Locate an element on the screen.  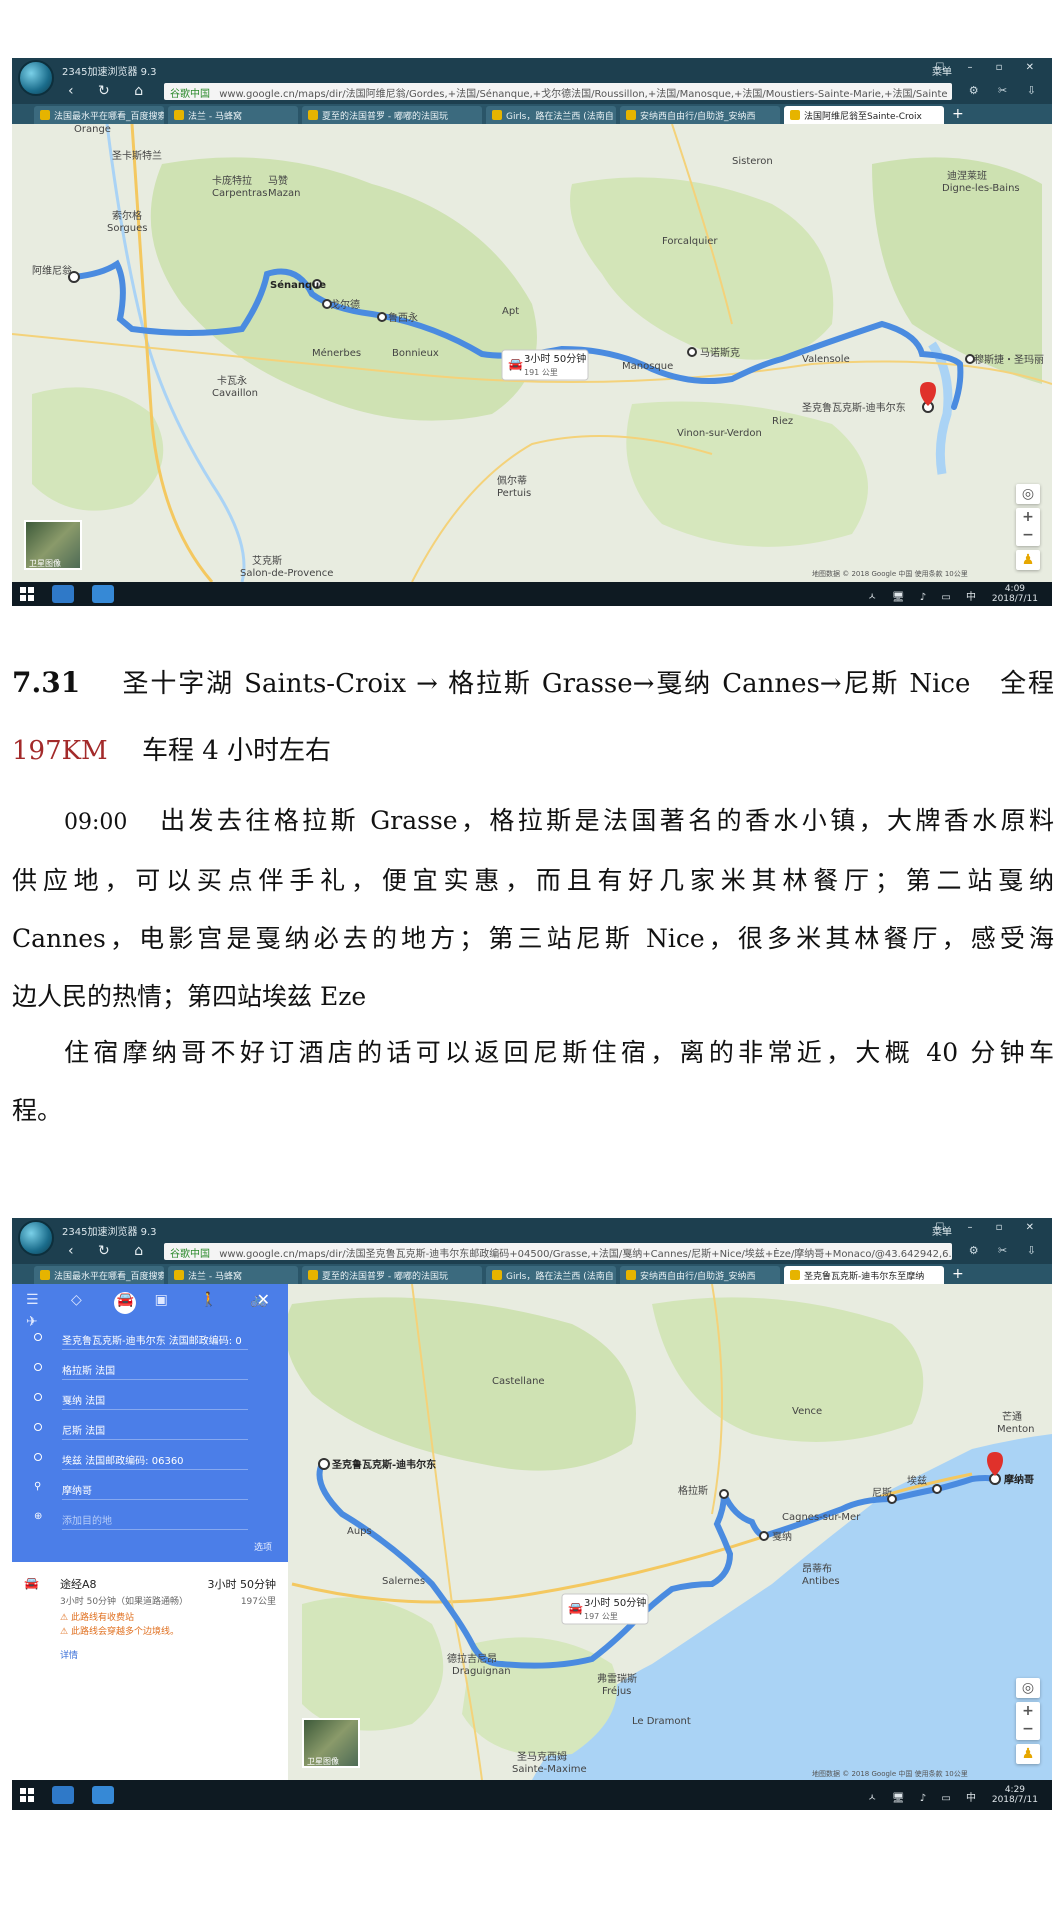
map-label: Digne-les-Bains is located at coordinates (981, 188).